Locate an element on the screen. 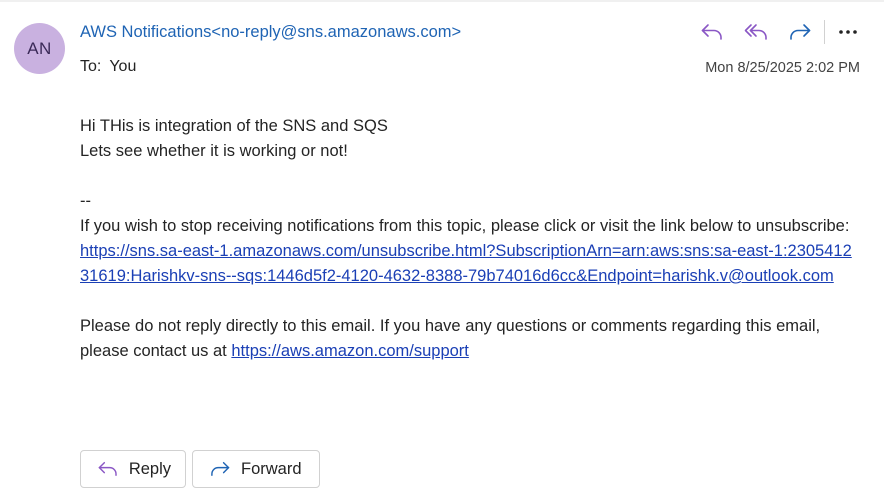 This screenshot has height=502, width=884. top-border is located at coordinates (442, 1).